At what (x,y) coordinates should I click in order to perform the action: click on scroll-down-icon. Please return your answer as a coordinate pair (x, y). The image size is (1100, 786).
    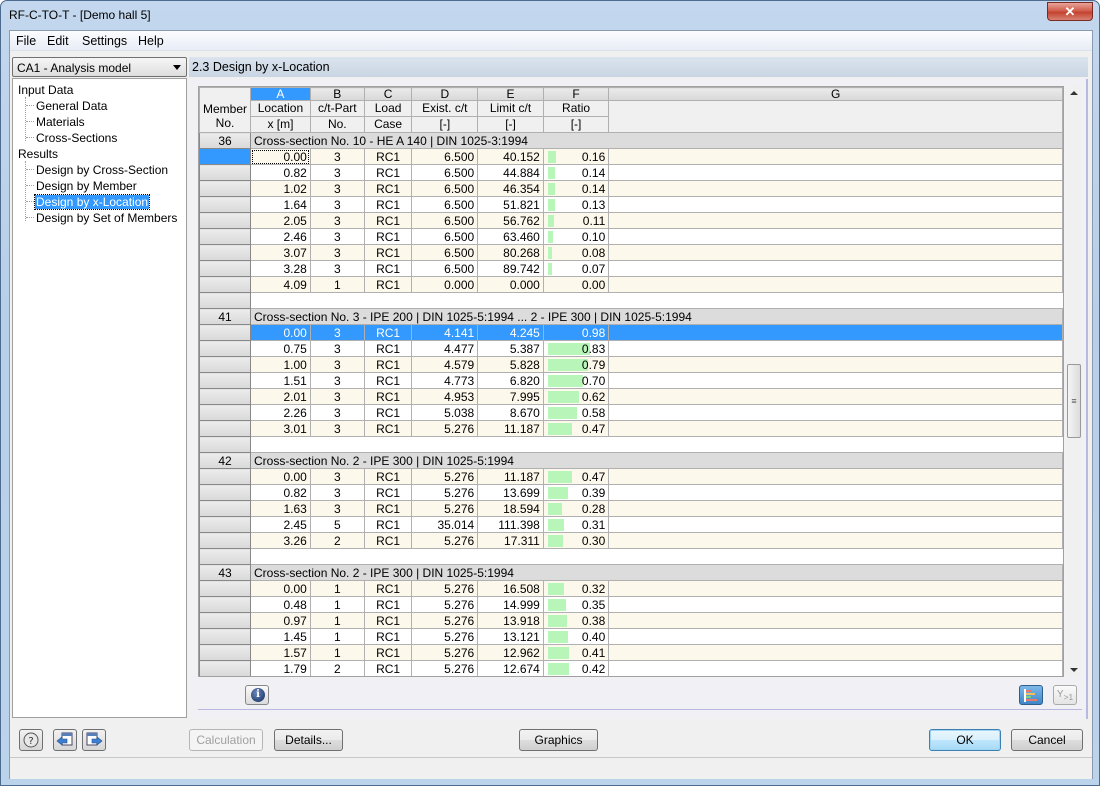
    Looking at the image, I should click on (1074, 670).